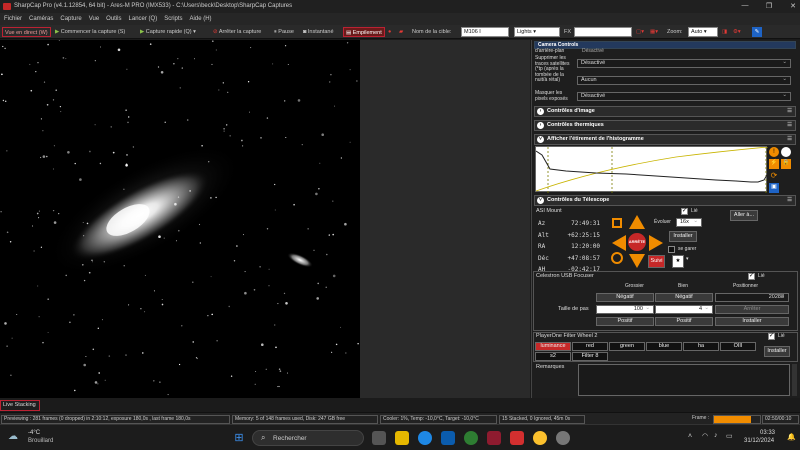 The height and width of the screenshot is (450, 800). I want to click on menu-launch: Lancer (Q), so click(143, 19).